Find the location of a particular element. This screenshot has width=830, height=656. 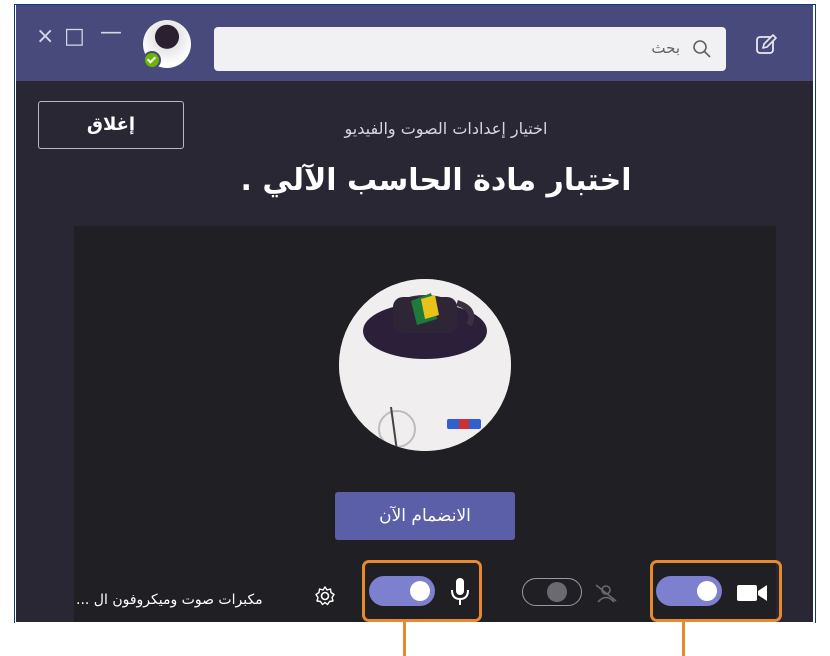

search-input: بحث is located at coordinates (665, 48).